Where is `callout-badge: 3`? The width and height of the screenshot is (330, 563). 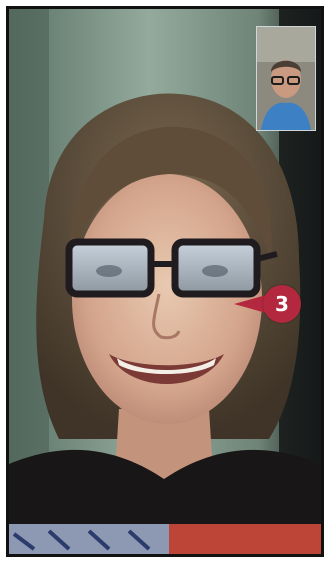
callout-badge: 3 is located at coordinates (282, 304).